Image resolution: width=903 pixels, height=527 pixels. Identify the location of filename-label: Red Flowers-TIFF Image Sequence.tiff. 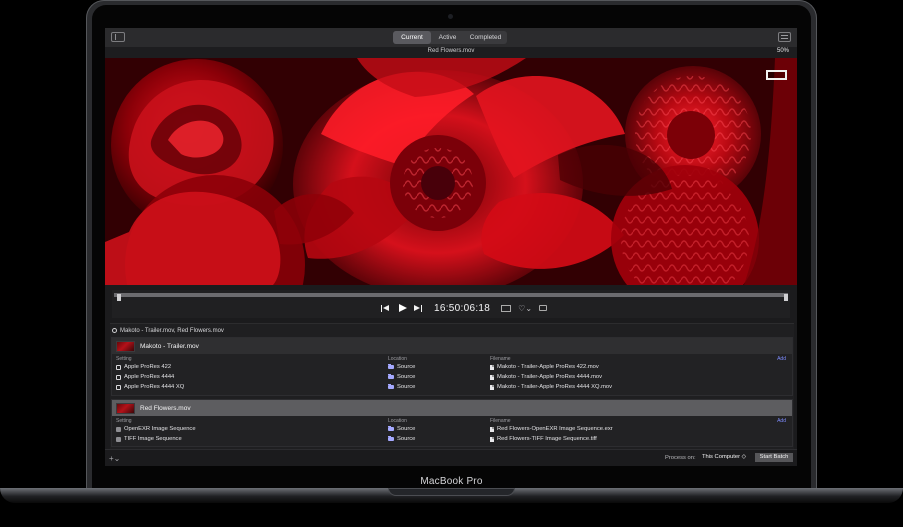
(547, 439).